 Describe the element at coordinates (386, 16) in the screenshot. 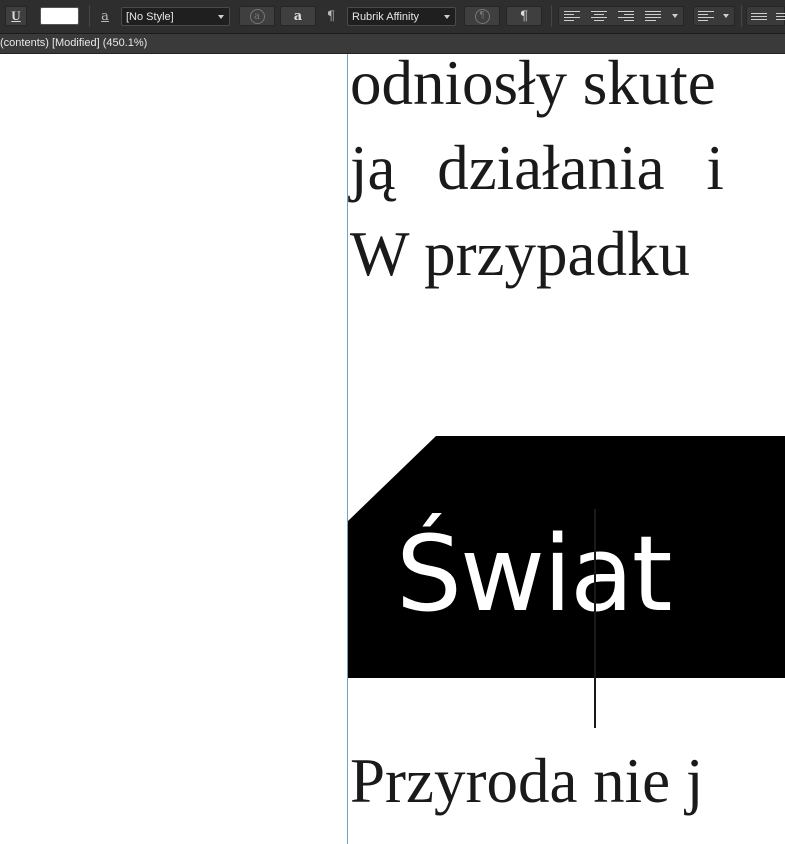

I see `paragraph-style-value: Rubrik Affinity` at that location.